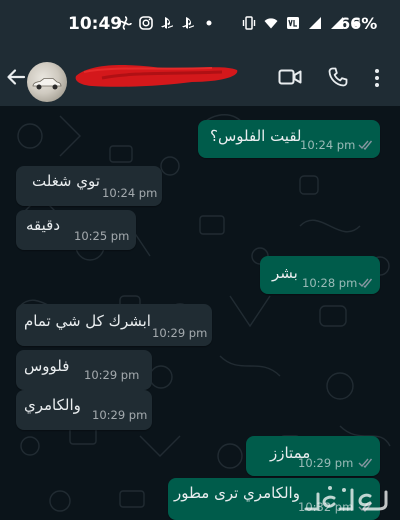 This screenshot has height=520, width=400. I want to click on status-time: 10:49, so click(95, 24).